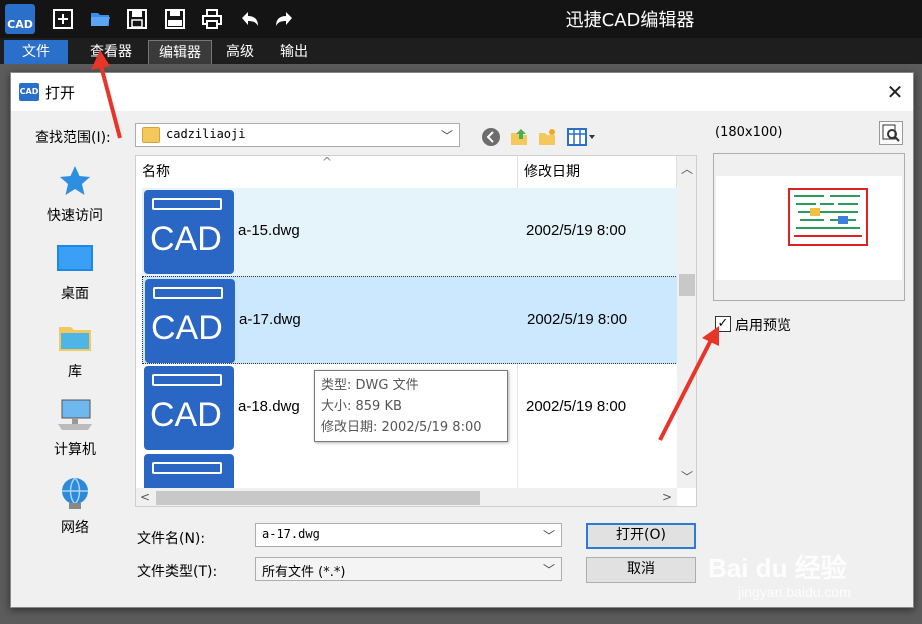  I want to click on open-folder-button, so click(100, 19).